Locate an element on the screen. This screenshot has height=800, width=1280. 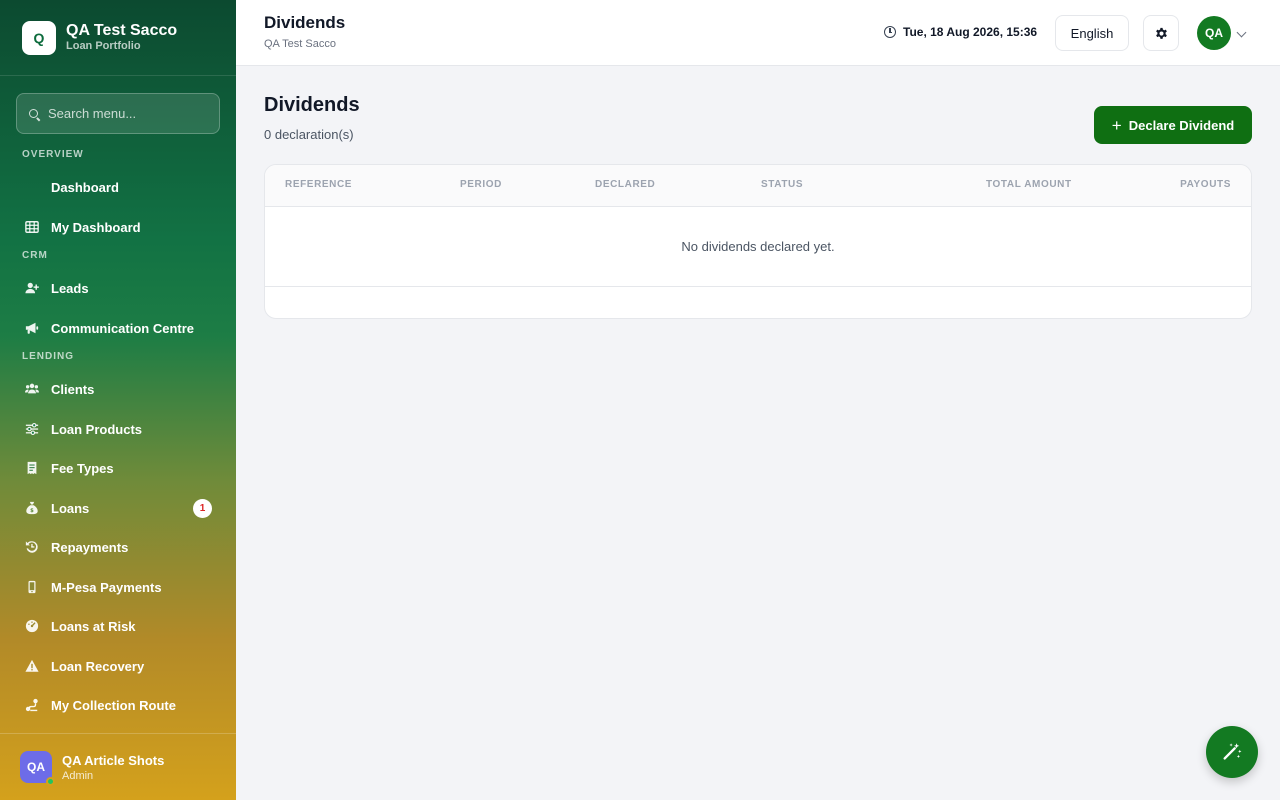
clock-icon is located at coordinates (890, 32).